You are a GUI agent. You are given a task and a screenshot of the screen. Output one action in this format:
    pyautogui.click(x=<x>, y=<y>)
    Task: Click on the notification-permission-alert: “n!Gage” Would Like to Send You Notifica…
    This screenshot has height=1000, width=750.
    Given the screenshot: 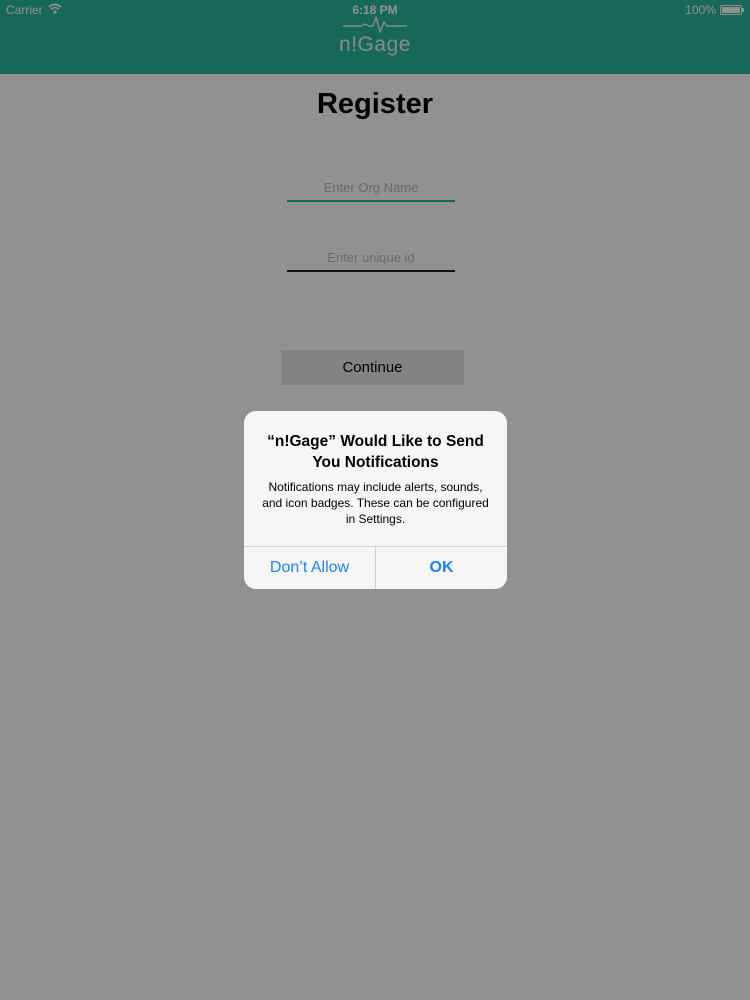 What is the action you would take?
    pyautogui.click(x=375, y=500)
    